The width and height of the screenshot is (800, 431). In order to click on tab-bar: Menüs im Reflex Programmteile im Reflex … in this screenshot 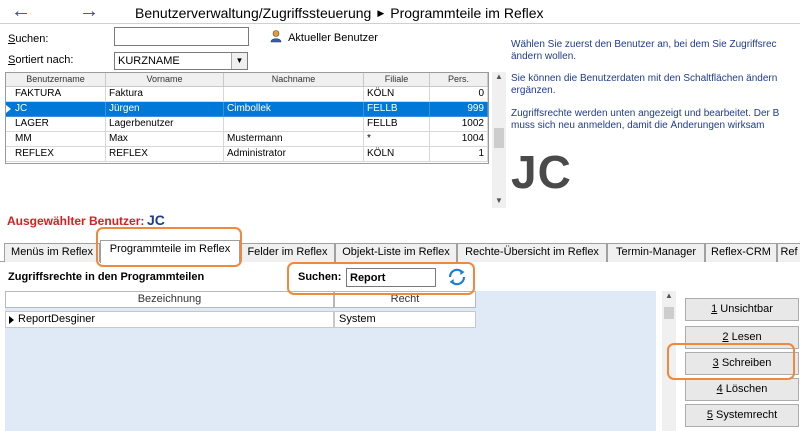, I will do `click(400, 251)`.